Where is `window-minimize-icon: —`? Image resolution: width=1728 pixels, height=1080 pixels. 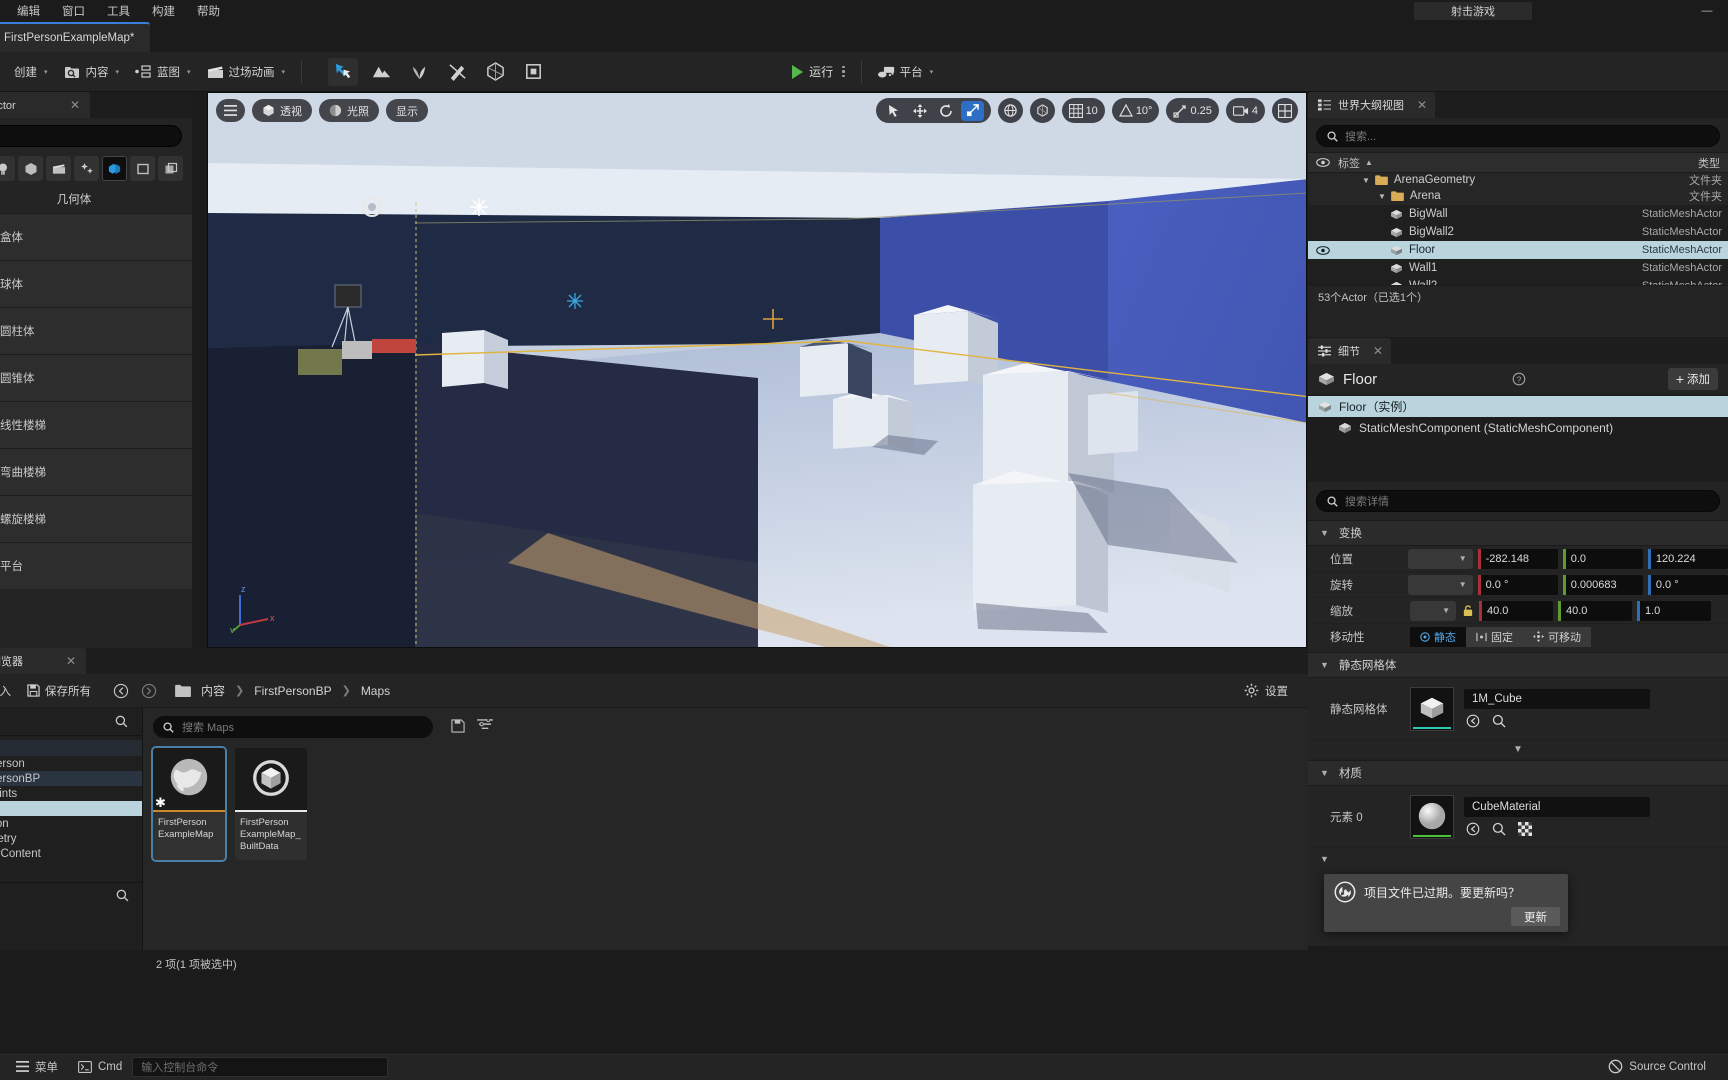 window-minimize-icon: — is located at coordinates (1707, 11).